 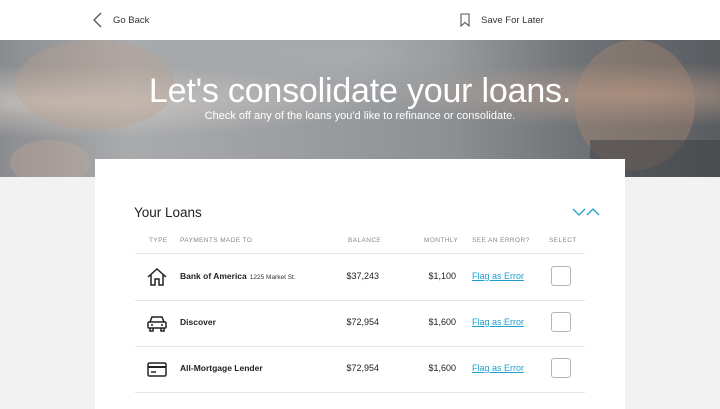 What do you see at coordinates (221, 368) in the screenshot?
I see `lender-name: All-Mortgage Lender` at bounding box center [221, 368].